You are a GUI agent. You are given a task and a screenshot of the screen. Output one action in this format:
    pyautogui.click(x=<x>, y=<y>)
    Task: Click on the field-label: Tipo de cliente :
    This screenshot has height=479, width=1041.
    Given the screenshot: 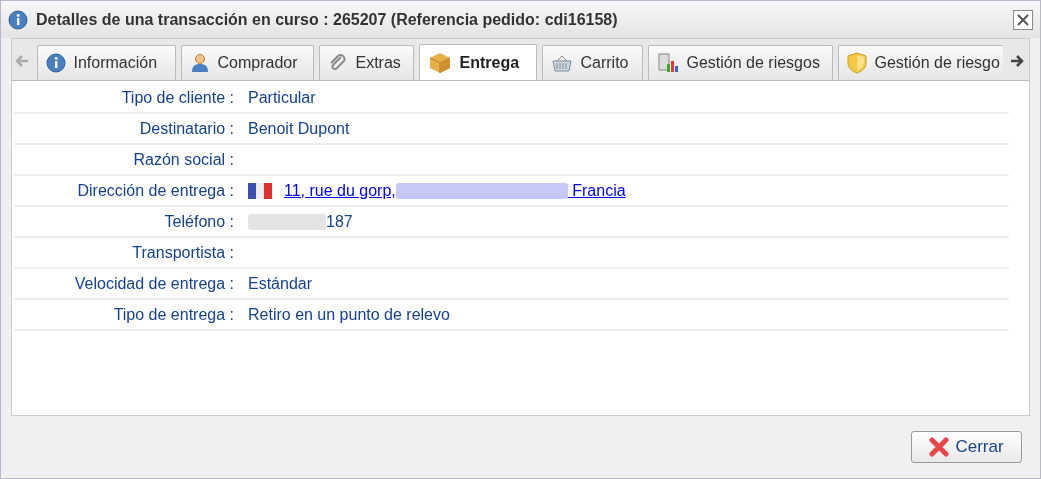 What is the action you would take?
    pyautogui.click(x=177, y=97)
    